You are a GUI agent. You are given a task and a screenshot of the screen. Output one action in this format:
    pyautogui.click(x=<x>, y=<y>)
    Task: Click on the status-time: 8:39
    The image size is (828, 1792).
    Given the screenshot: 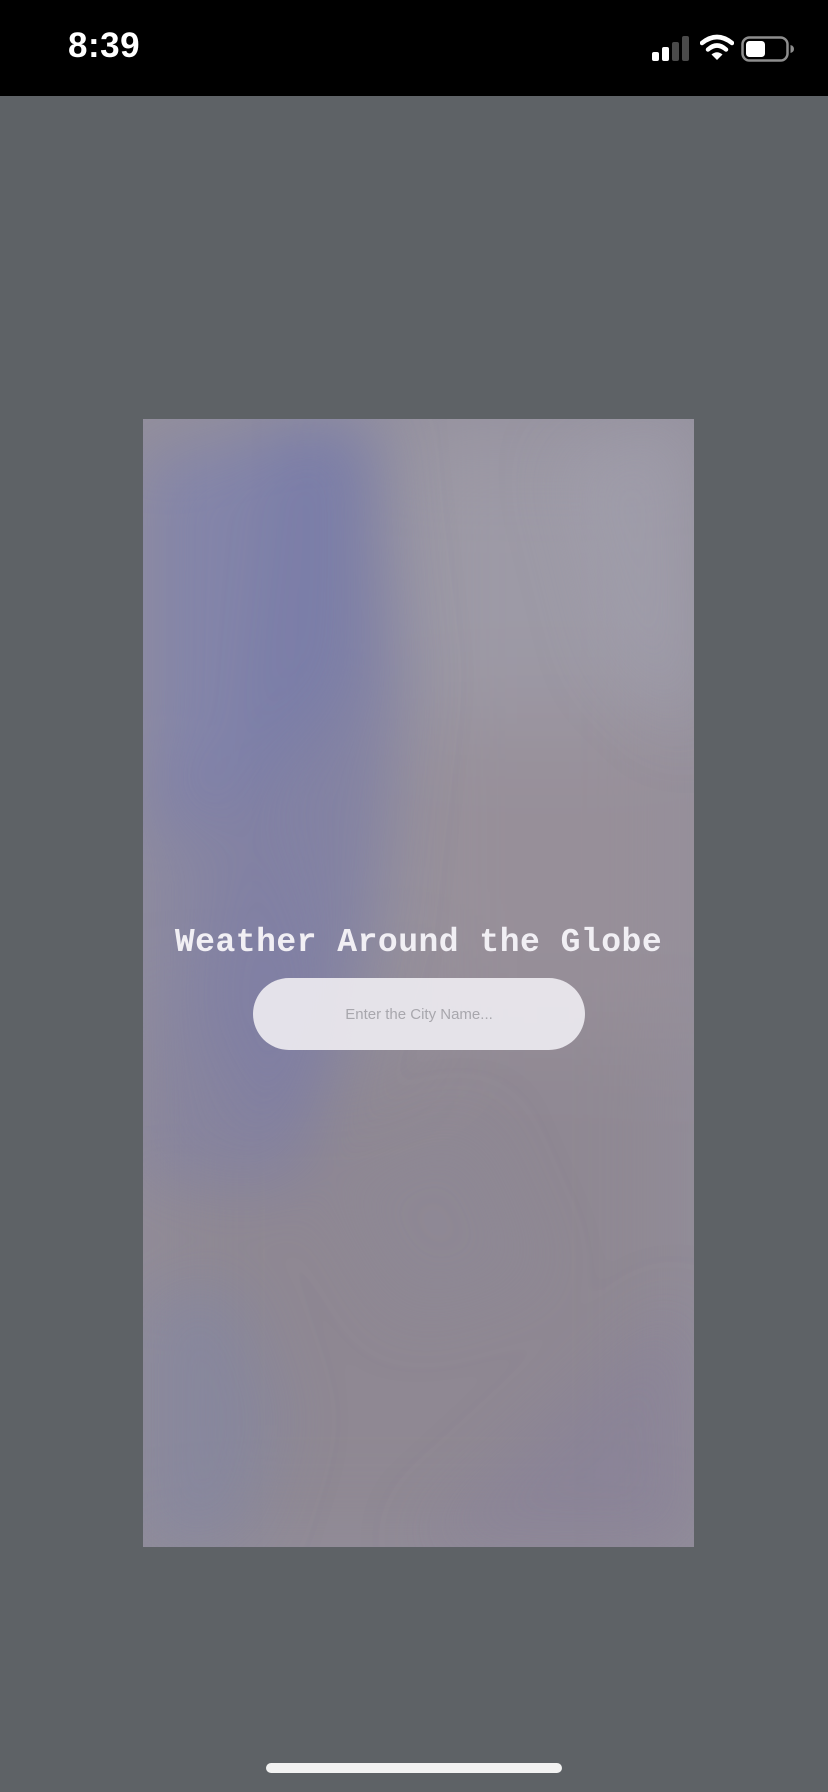 What is the action you would take?
    pyautogui.click(x=104, y=45)
    